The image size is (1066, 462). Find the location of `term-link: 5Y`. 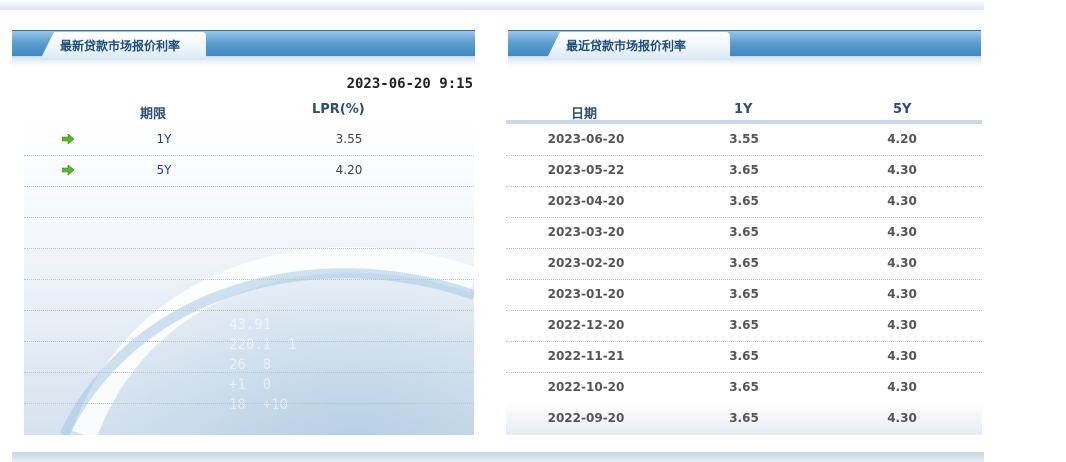

term-link: 5Y is located at coordinates (164, 170).